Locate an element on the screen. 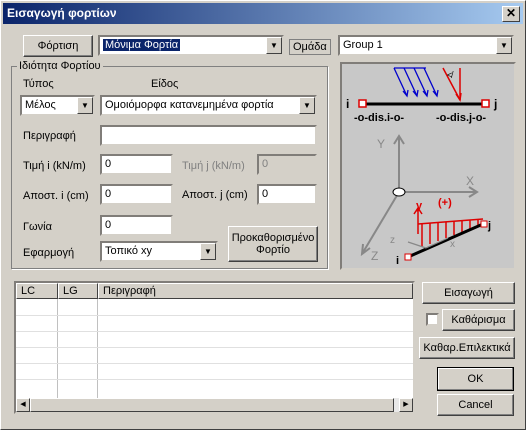 The height and width of the screenshot is (430, 526). type-value: Μέλος is located at coordinates (40, 105).